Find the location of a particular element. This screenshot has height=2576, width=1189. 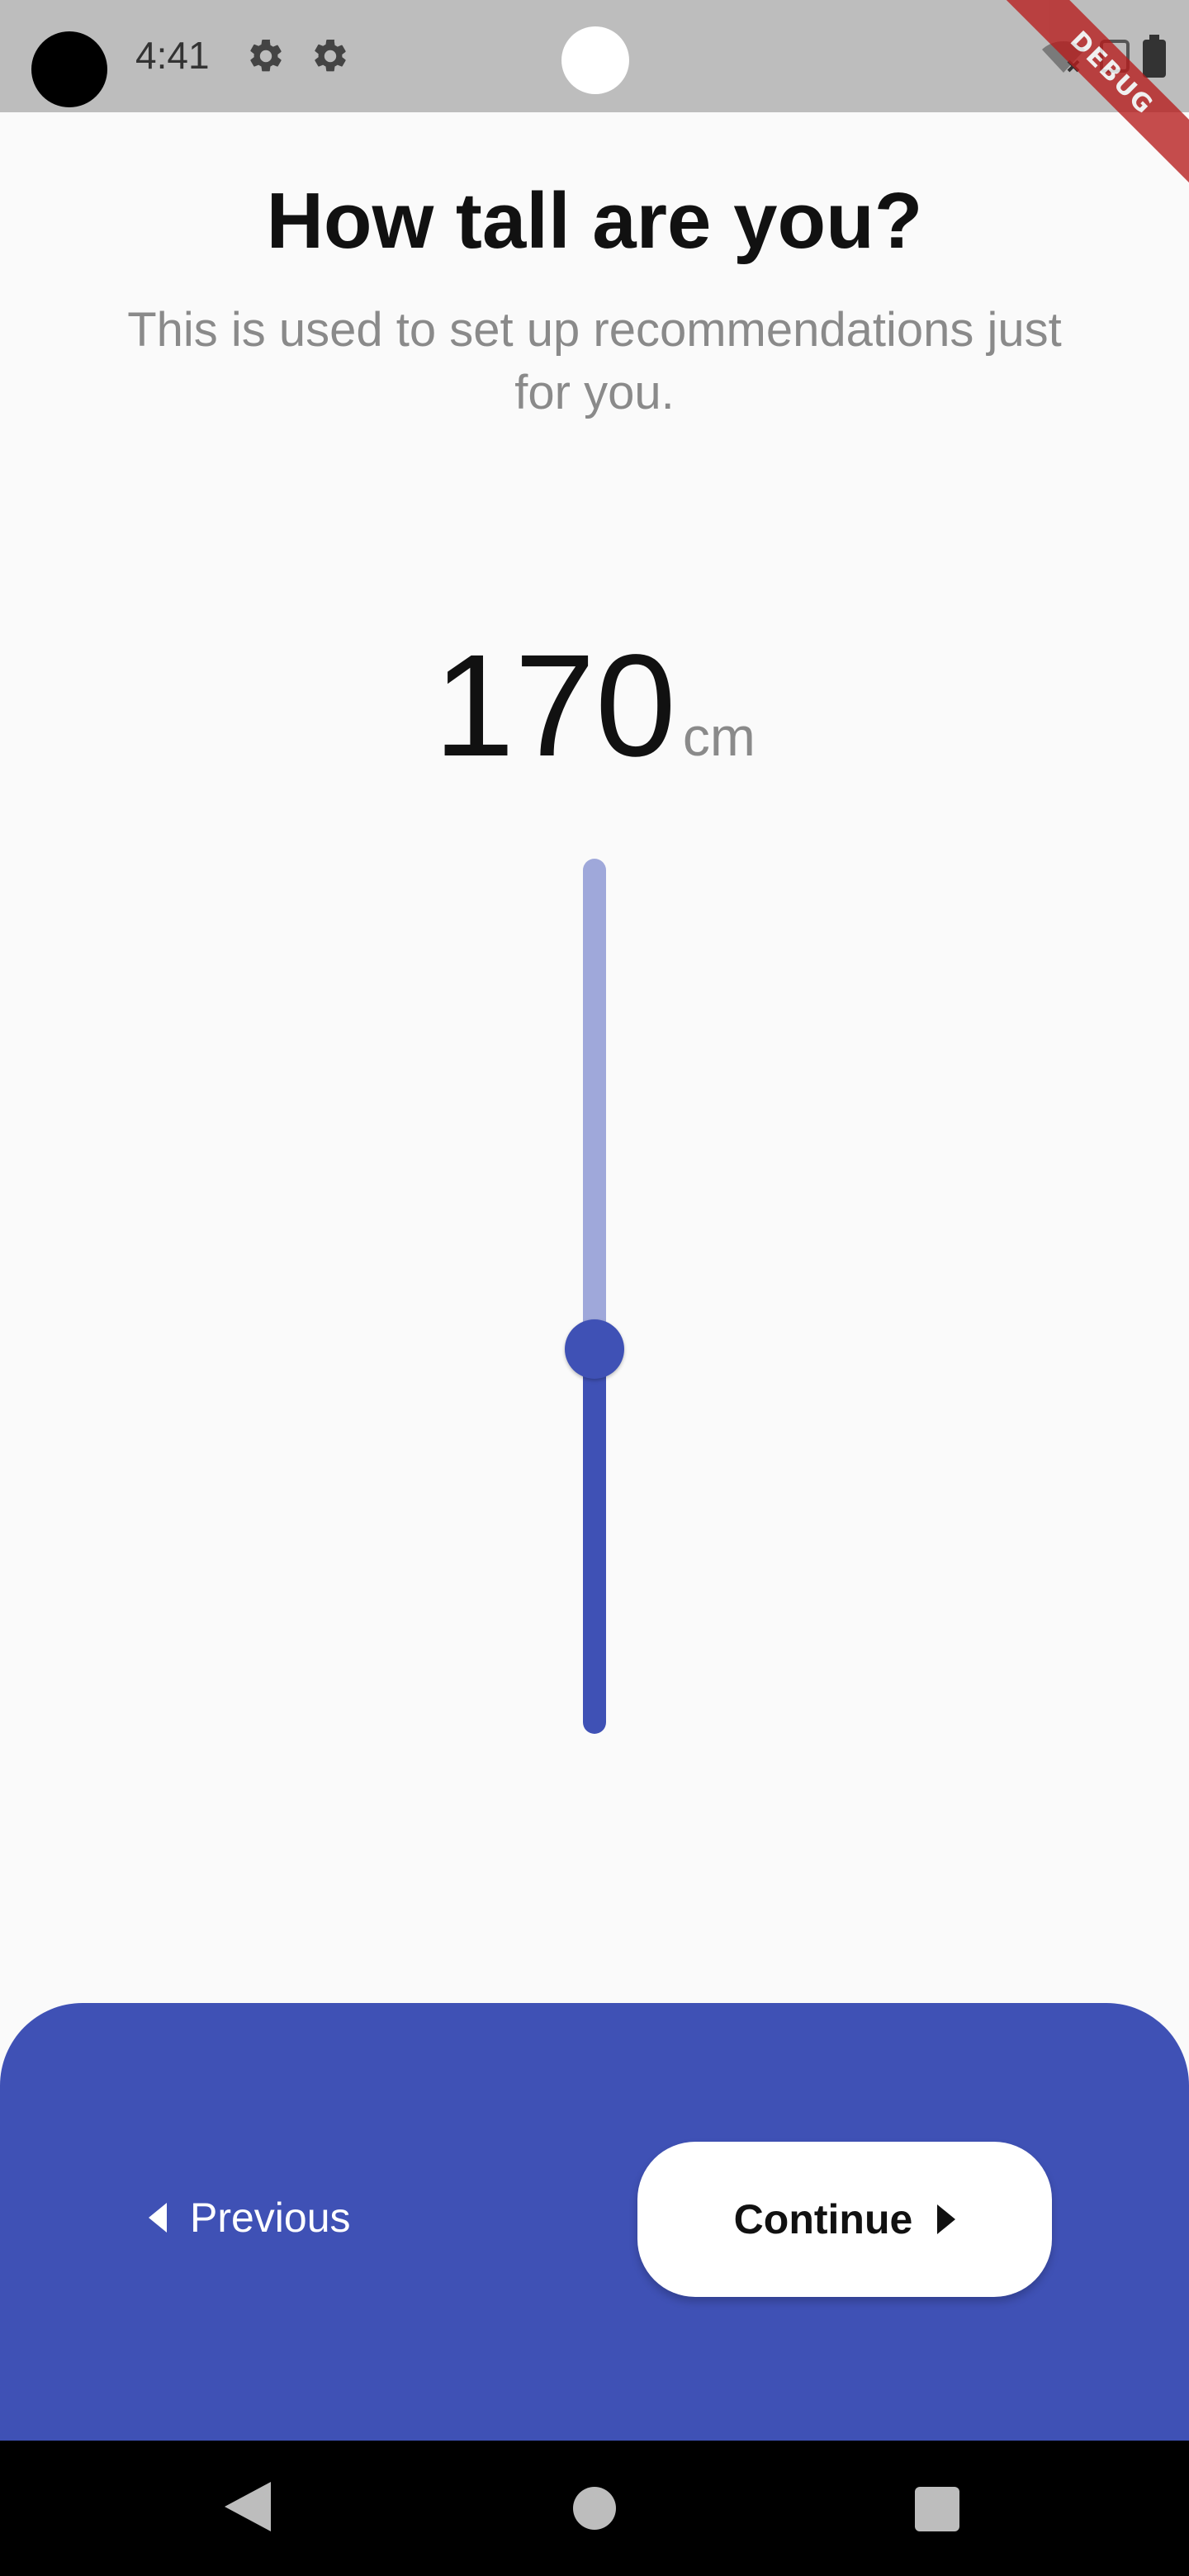

status-dot is located at coordinates (595, 60).